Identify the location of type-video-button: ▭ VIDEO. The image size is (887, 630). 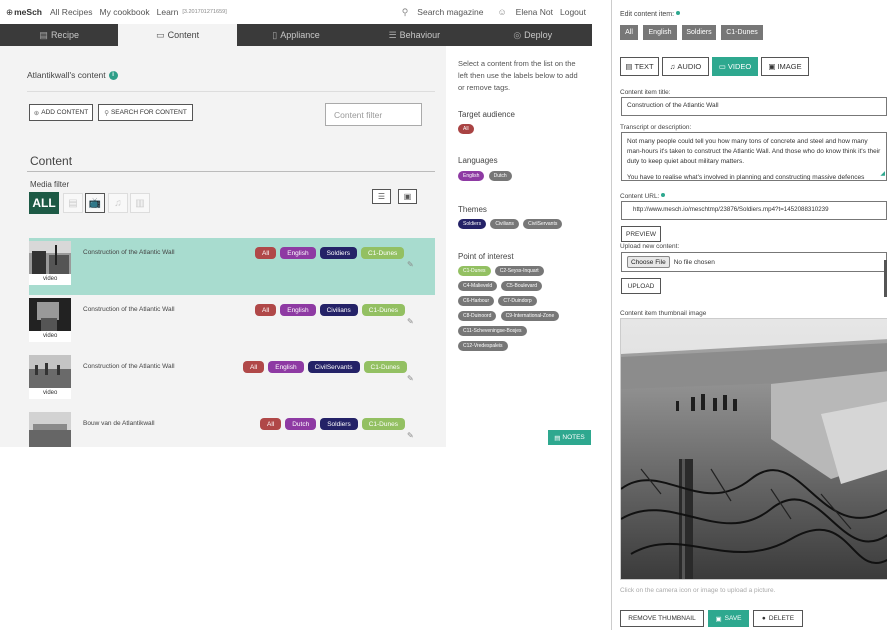
(735, 66).